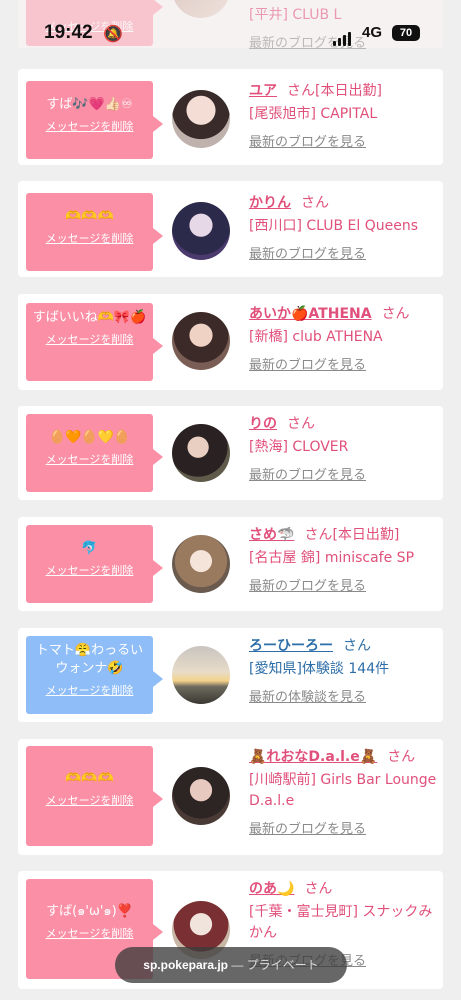 The width and height of the screenshot is (461, 1000). I want to click on message-bubble: 🐬 メッセージを削除, so click(94, 564).